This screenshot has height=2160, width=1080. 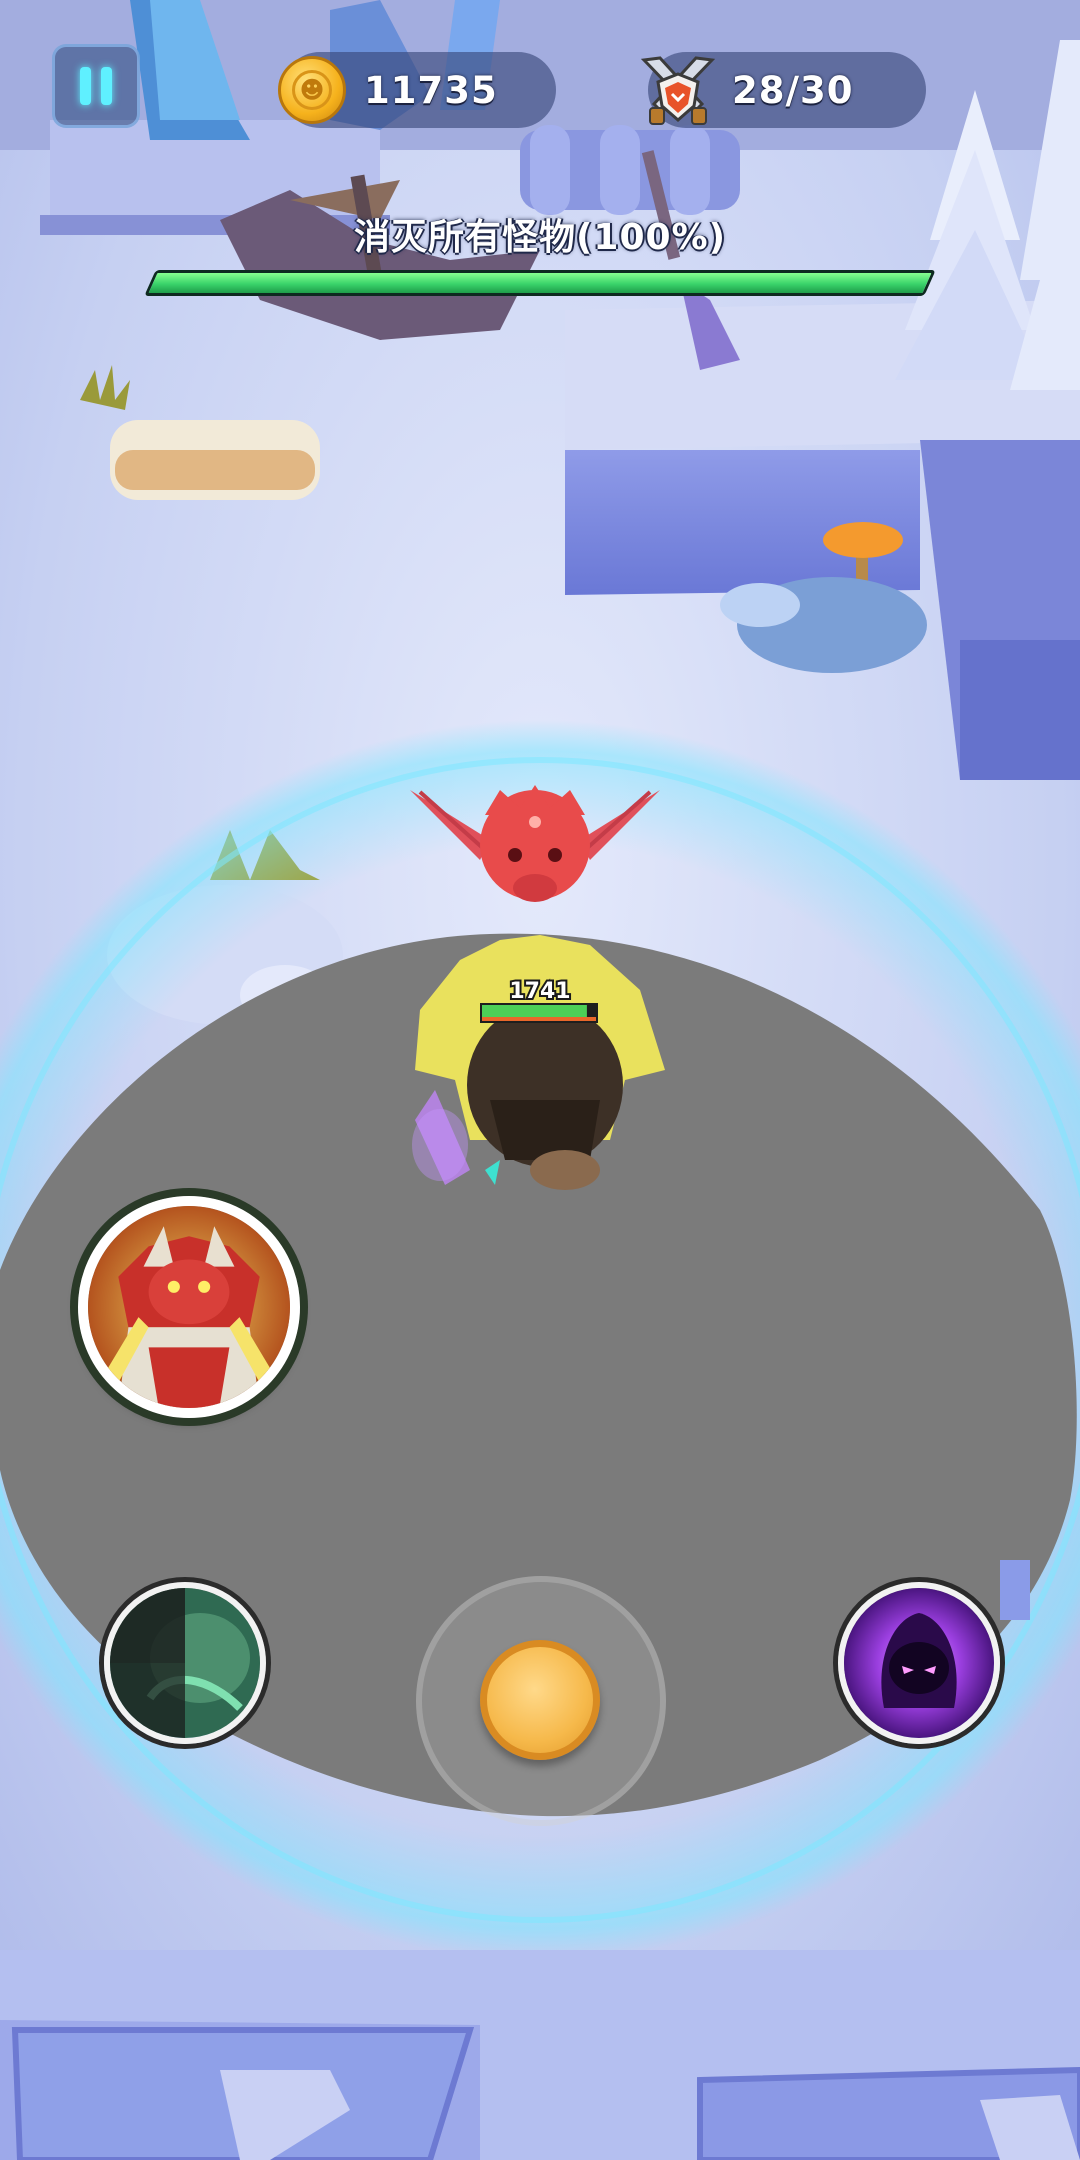 I want to click on coins-value: 11735, so click(x=431, y=90).